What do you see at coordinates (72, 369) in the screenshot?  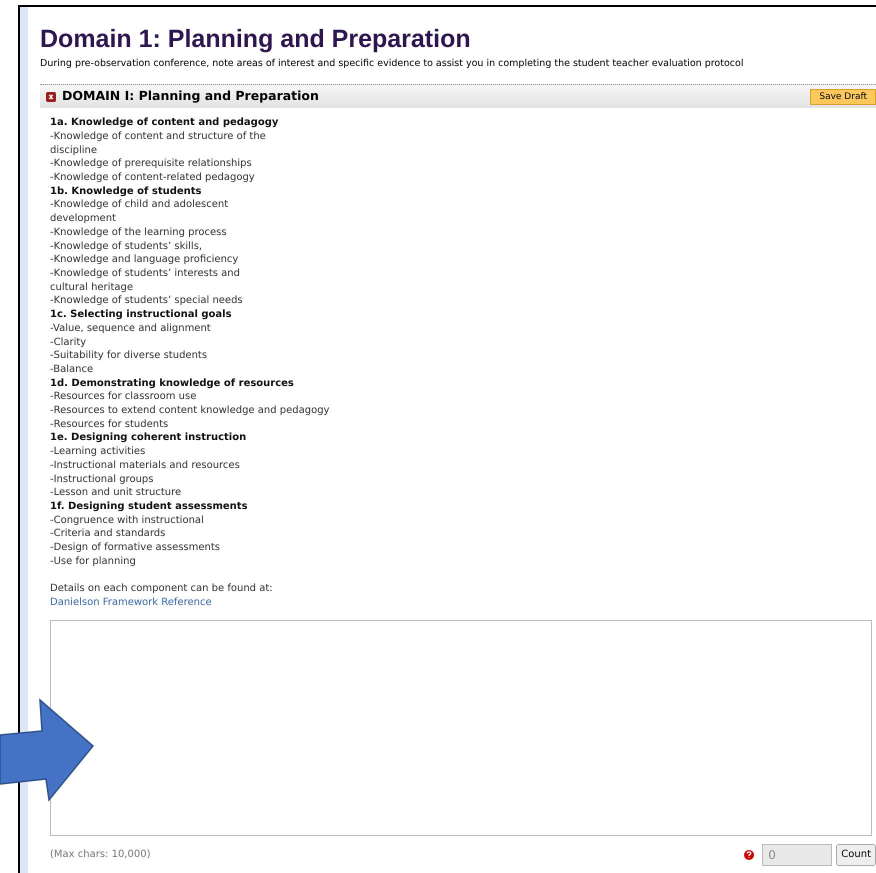 I see `list-text: -Balance` at bounding box center [72, 369].